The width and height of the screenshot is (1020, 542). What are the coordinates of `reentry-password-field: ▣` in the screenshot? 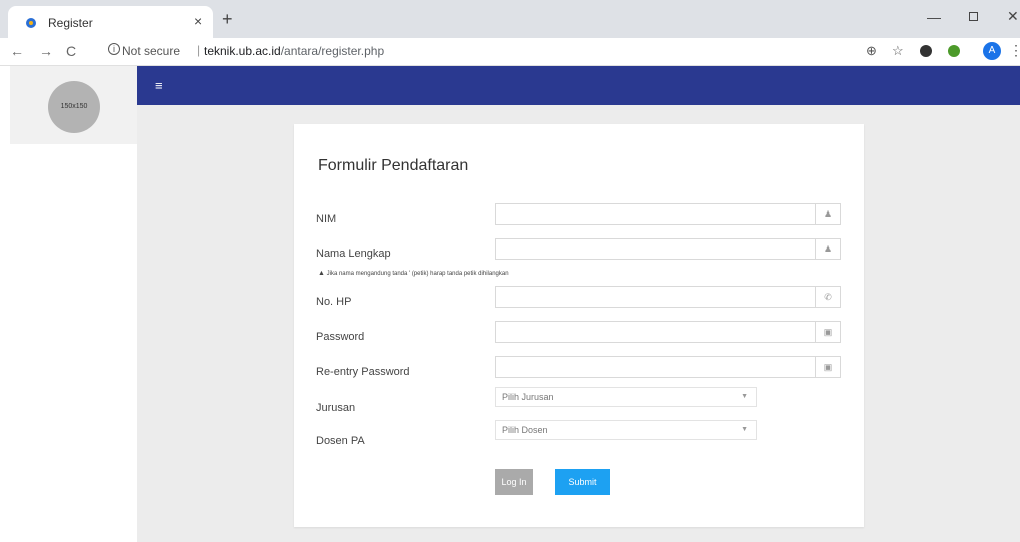 It's located at (668, 367).